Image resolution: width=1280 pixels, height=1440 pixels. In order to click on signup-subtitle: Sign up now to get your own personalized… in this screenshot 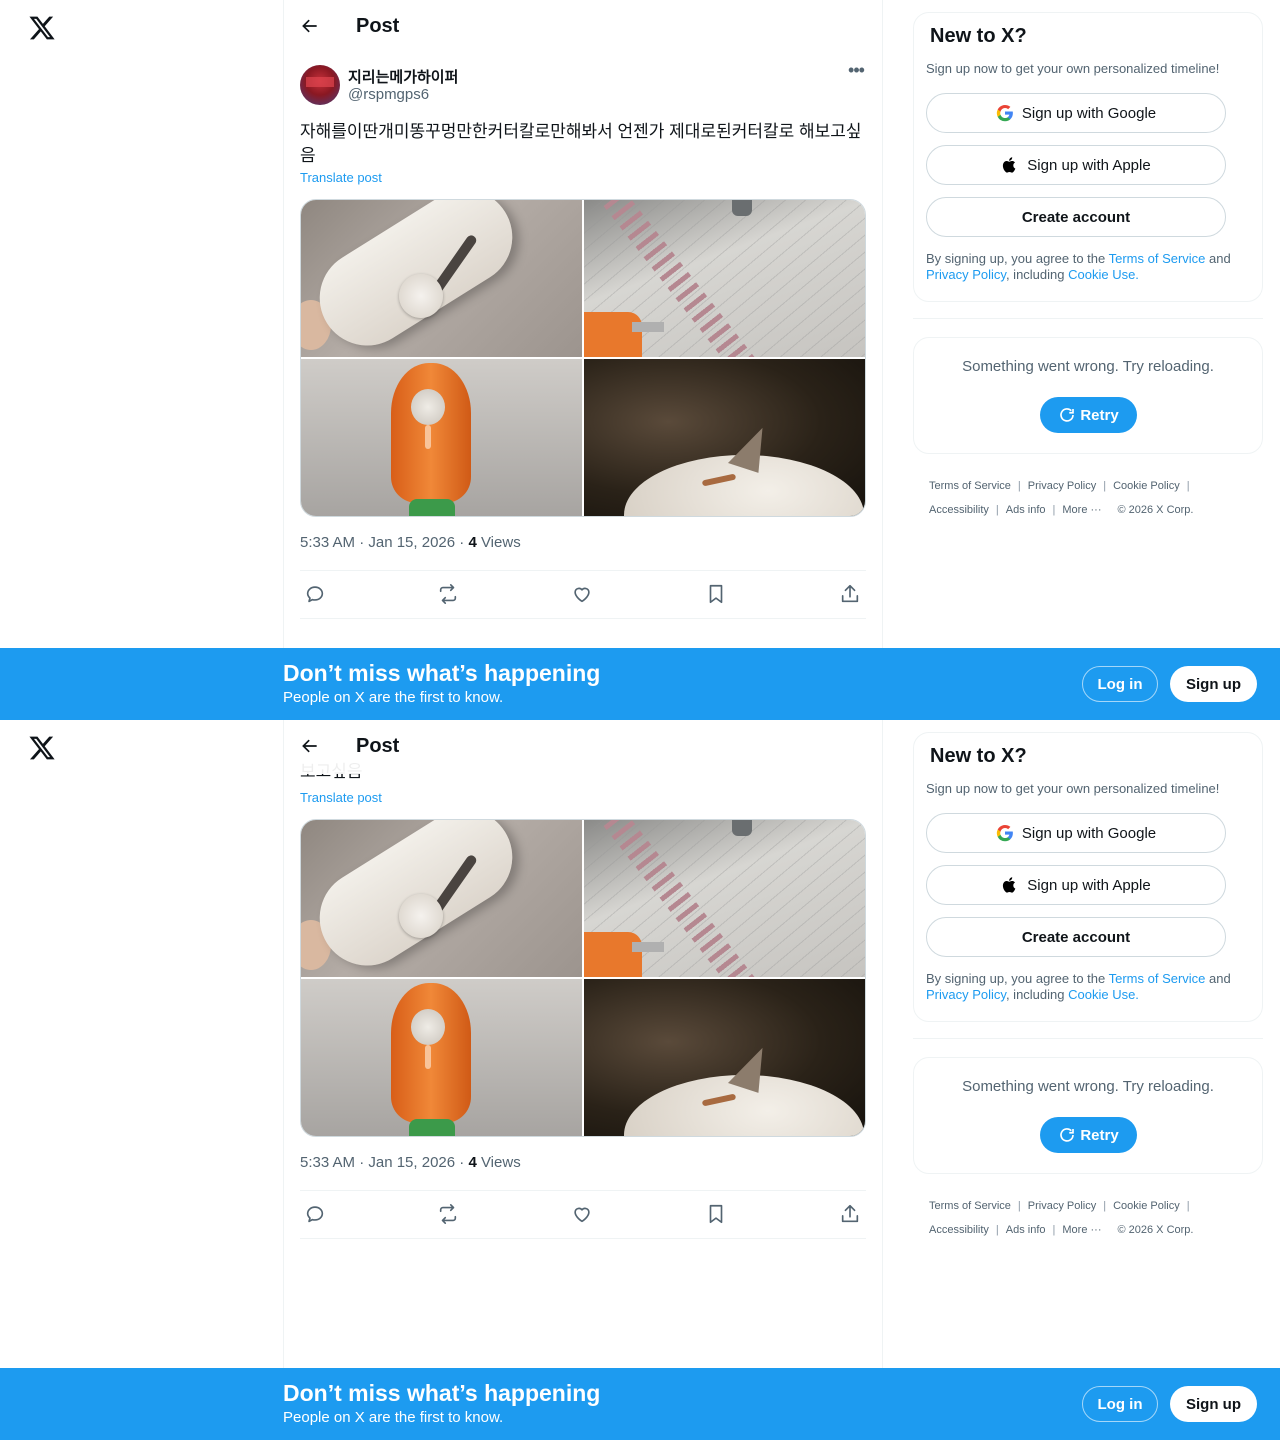, I will do `click(1073, 788)`.